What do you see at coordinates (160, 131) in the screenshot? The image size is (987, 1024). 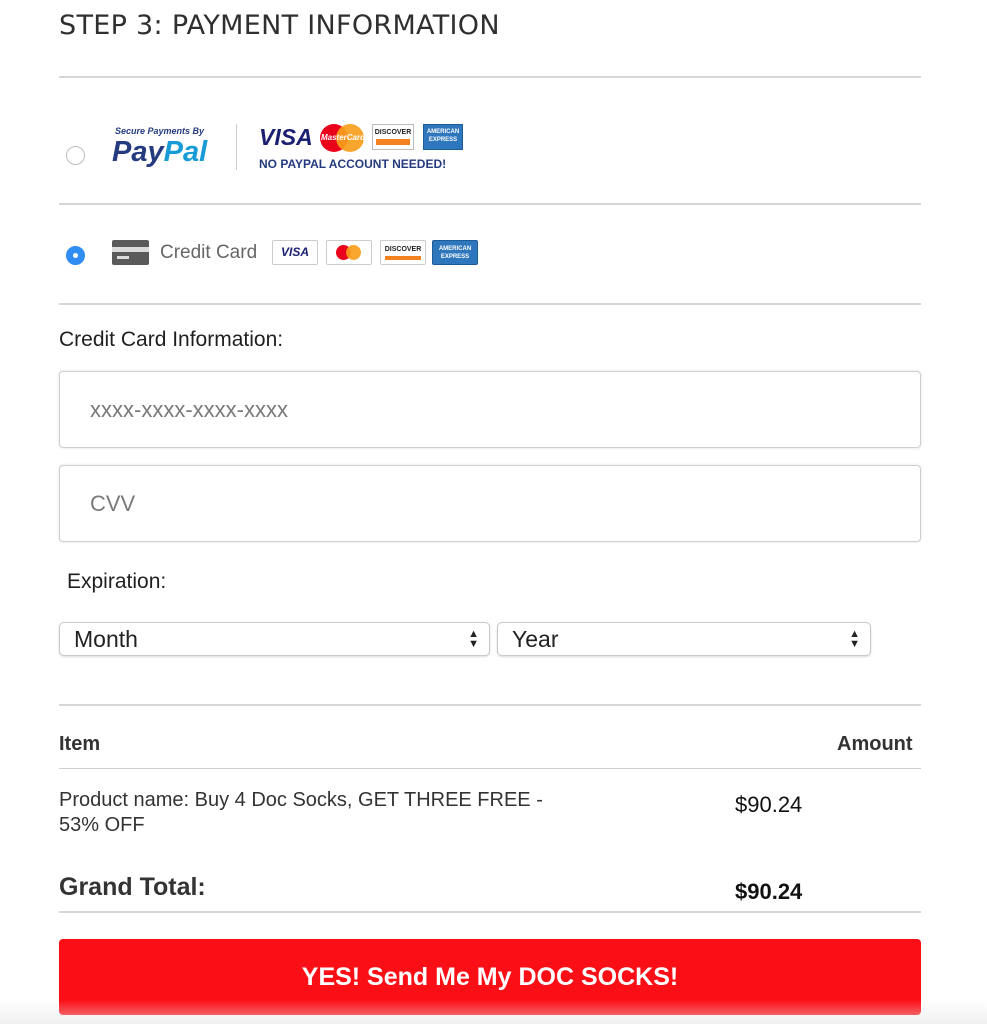 I see `paypal-secure-text: Secure Payments By` at bounding box center [160, 131].